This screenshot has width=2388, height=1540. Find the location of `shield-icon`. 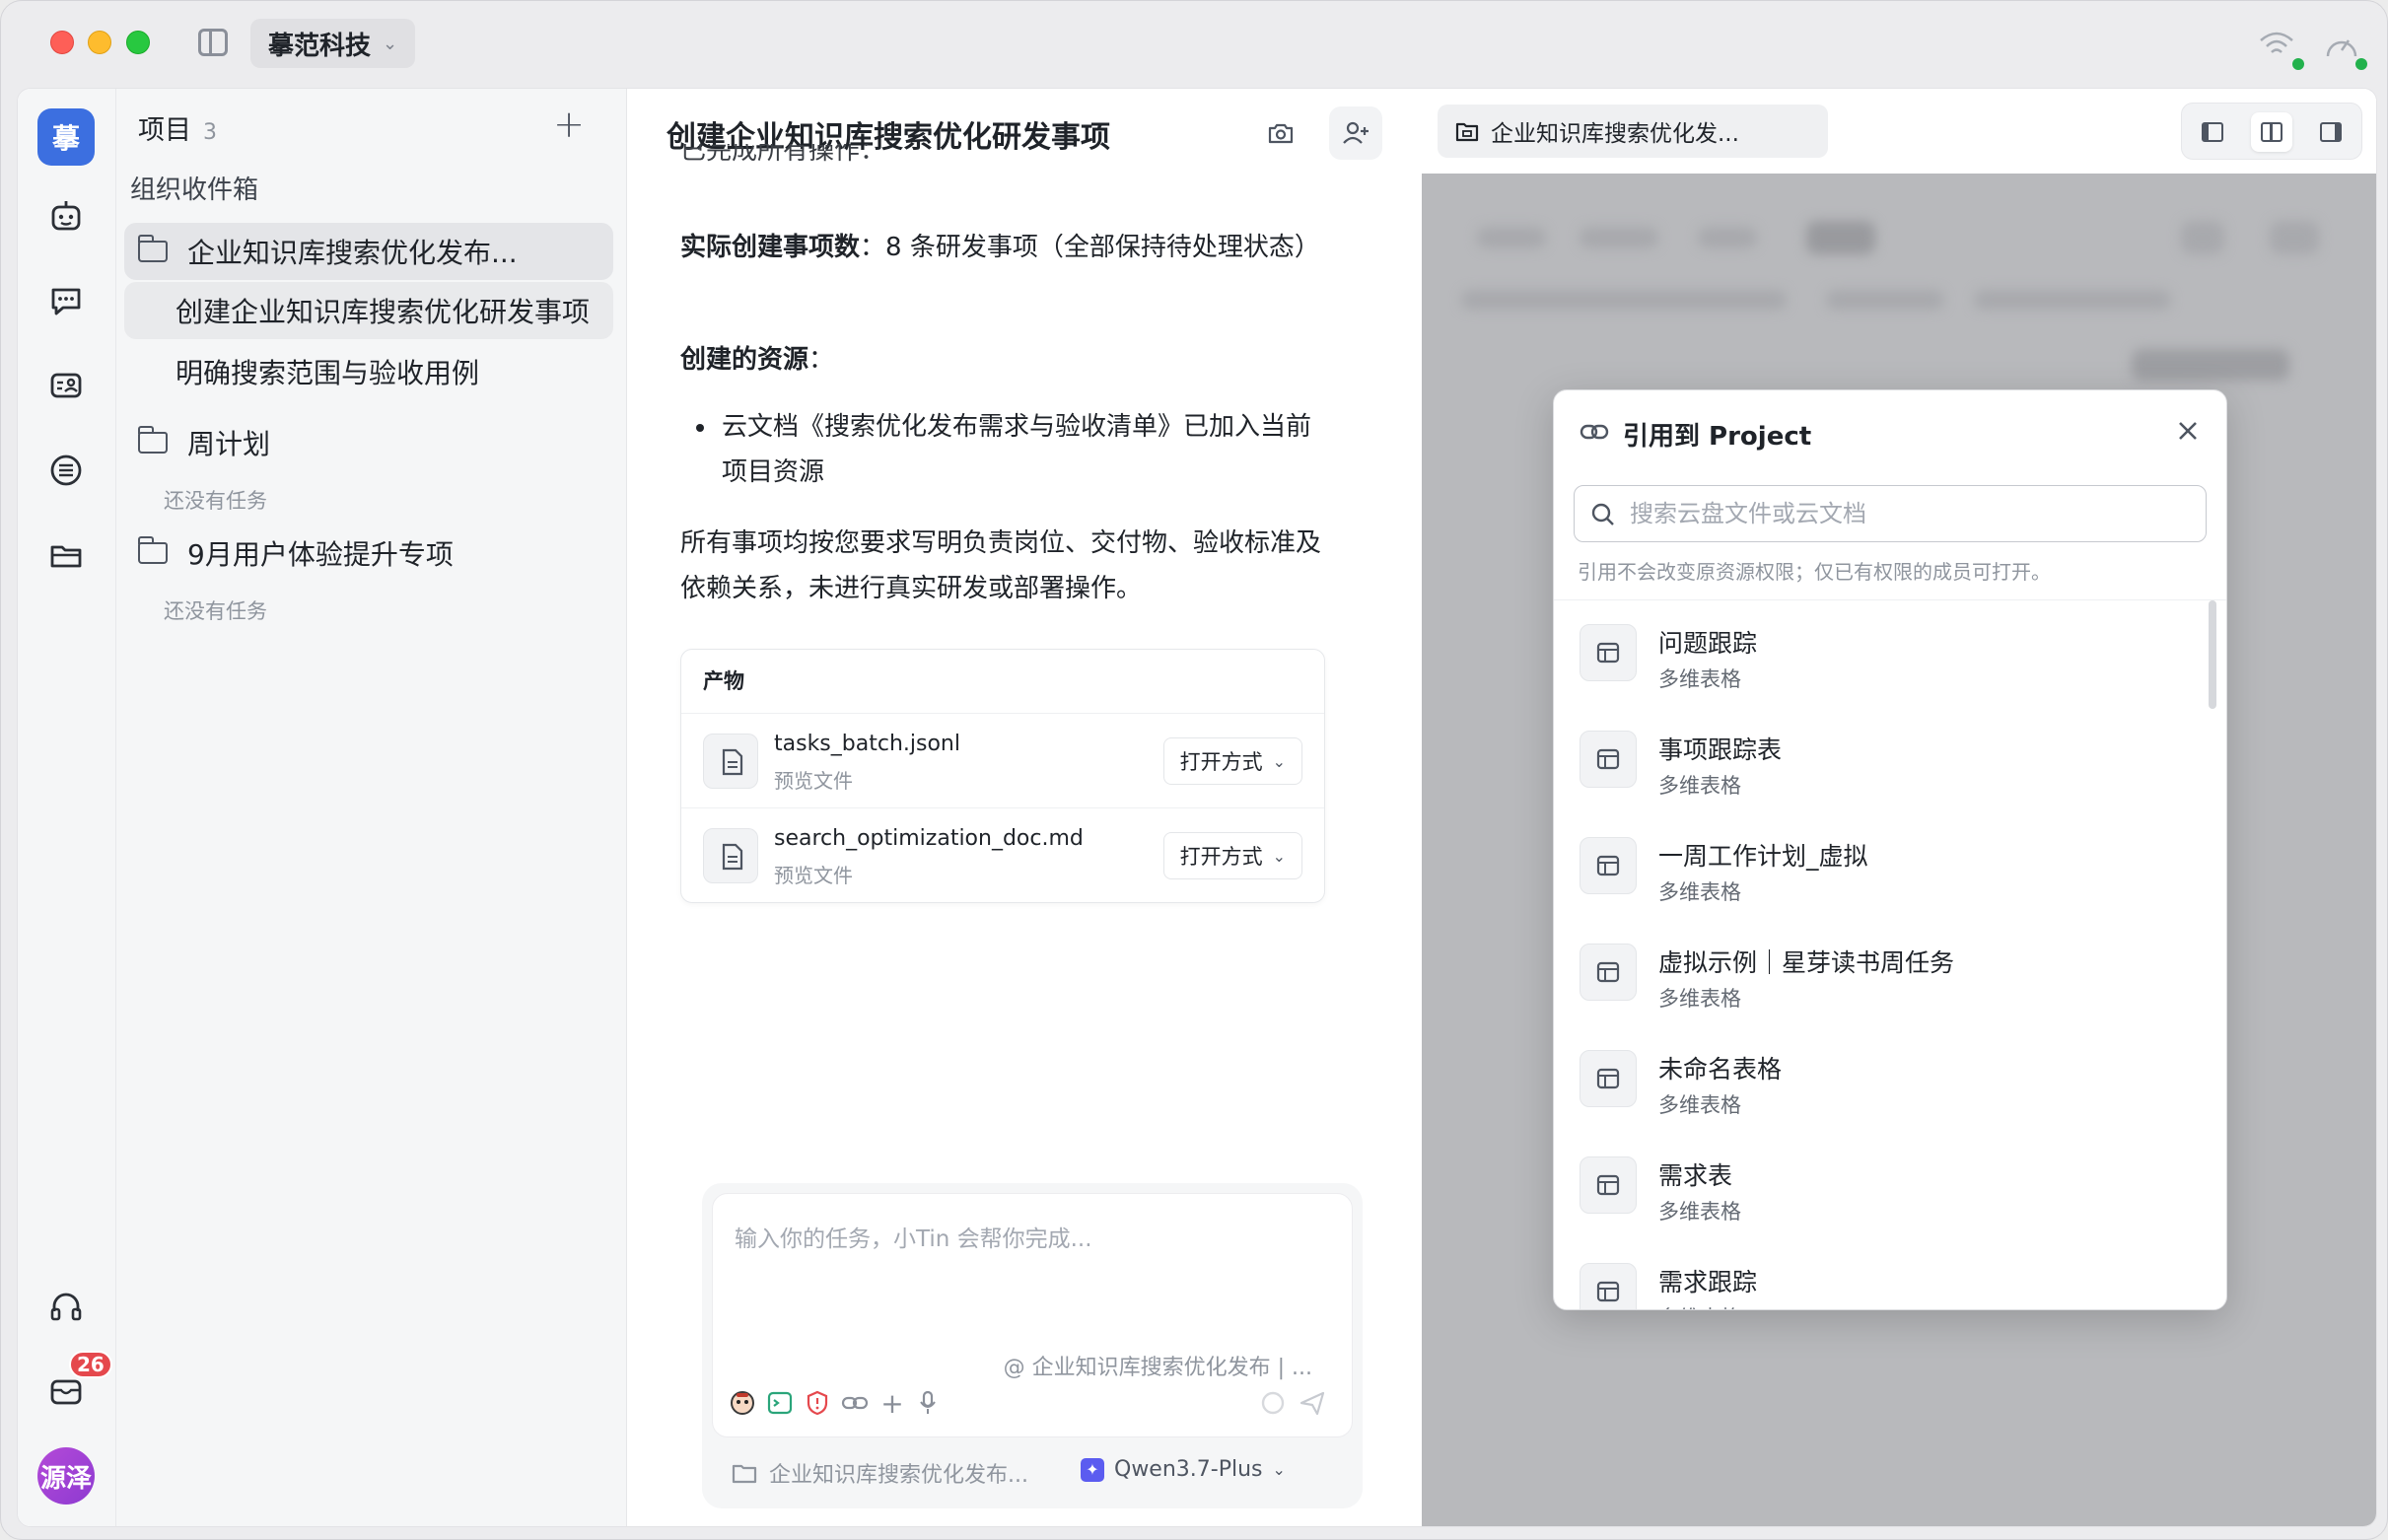

shield-icon is located at coordinates (817, 1403).